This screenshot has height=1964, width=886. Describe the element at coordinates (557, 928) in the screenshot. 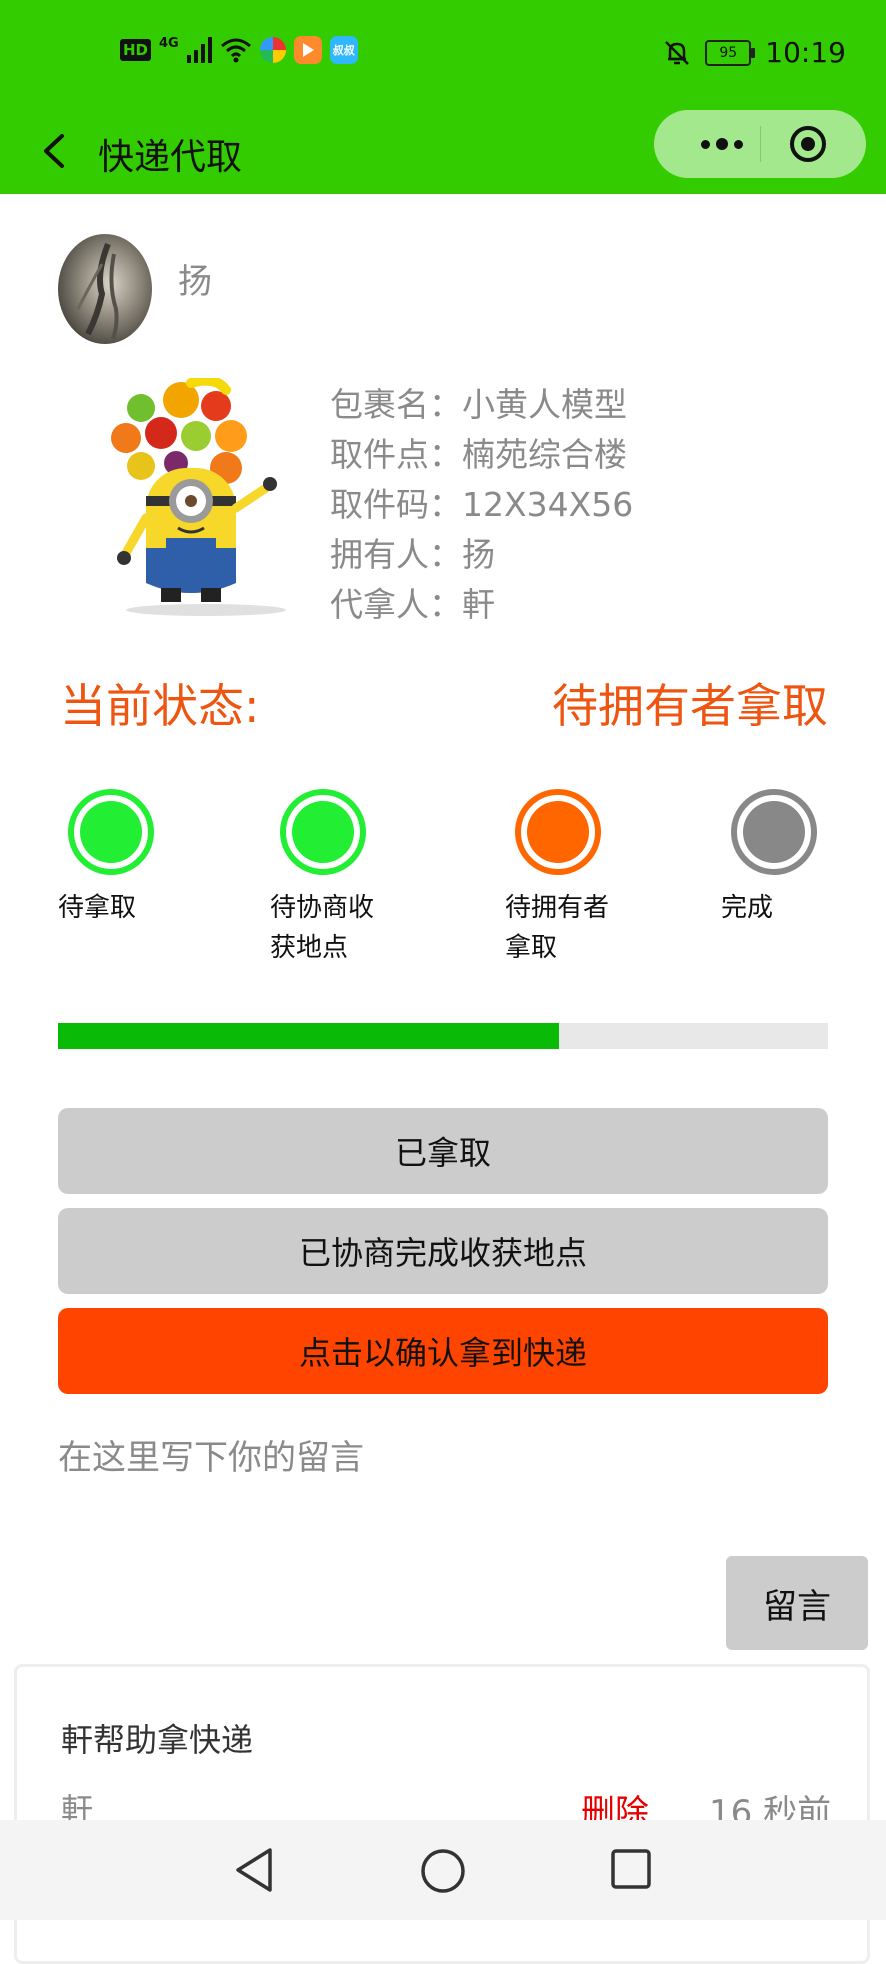

I see `step-label-owner-pickup: 待拥有者 拿取` at that location.